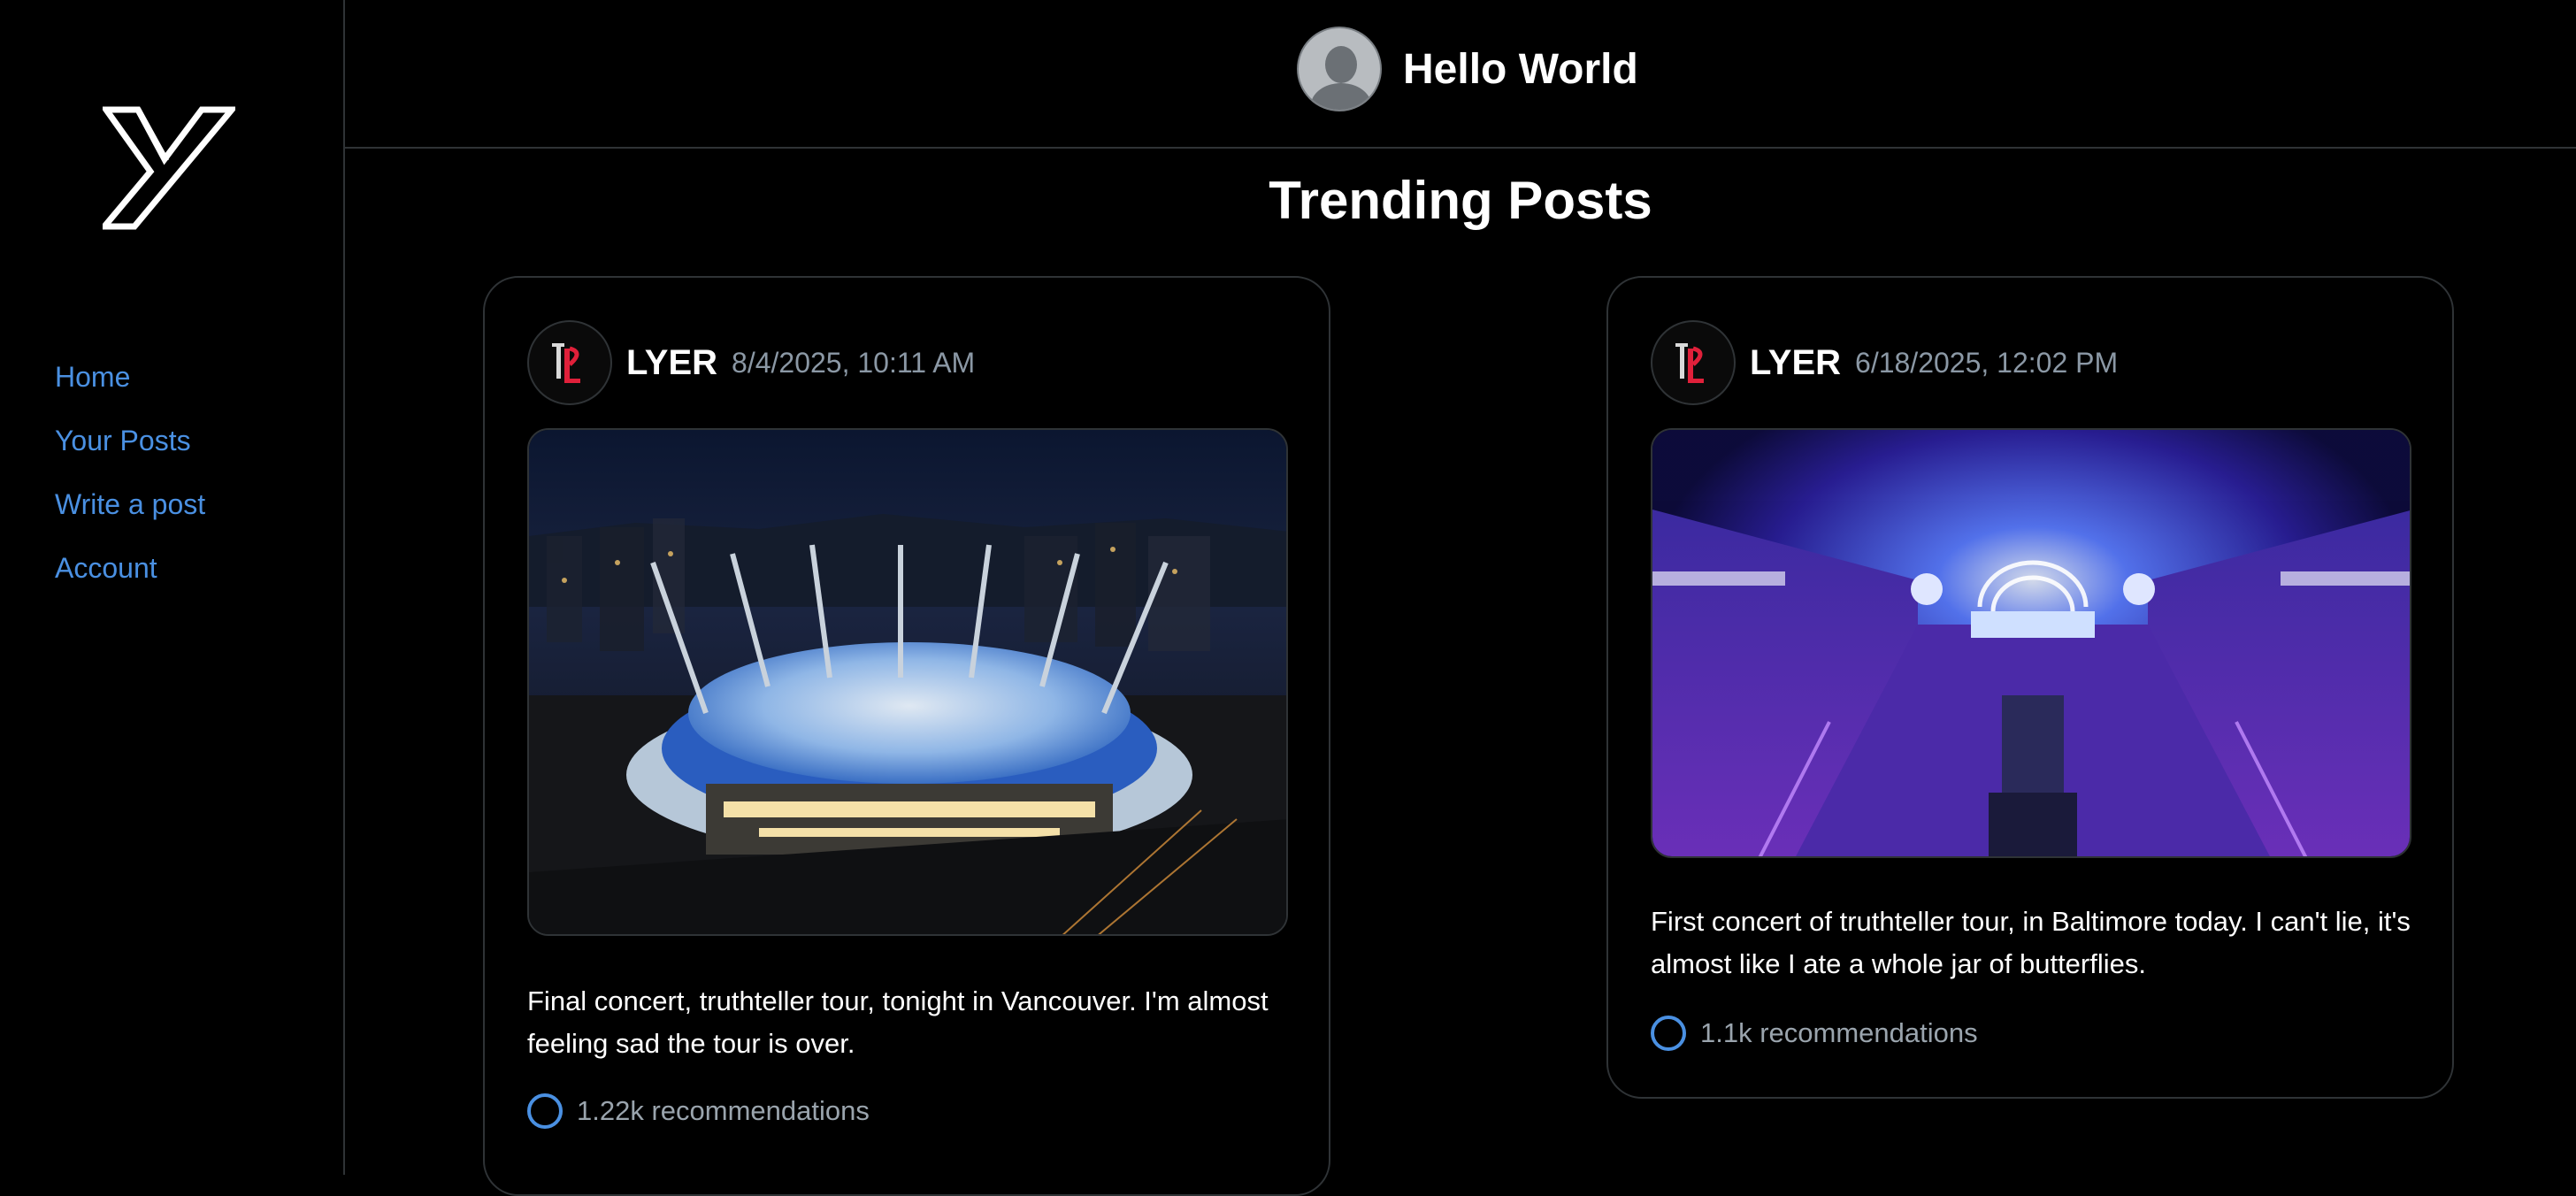 Image resolution: width=2576 pixels, height=1196 pixels. I want to click on recommendation-count: 1.22k recommendations, so click(723, 1110).